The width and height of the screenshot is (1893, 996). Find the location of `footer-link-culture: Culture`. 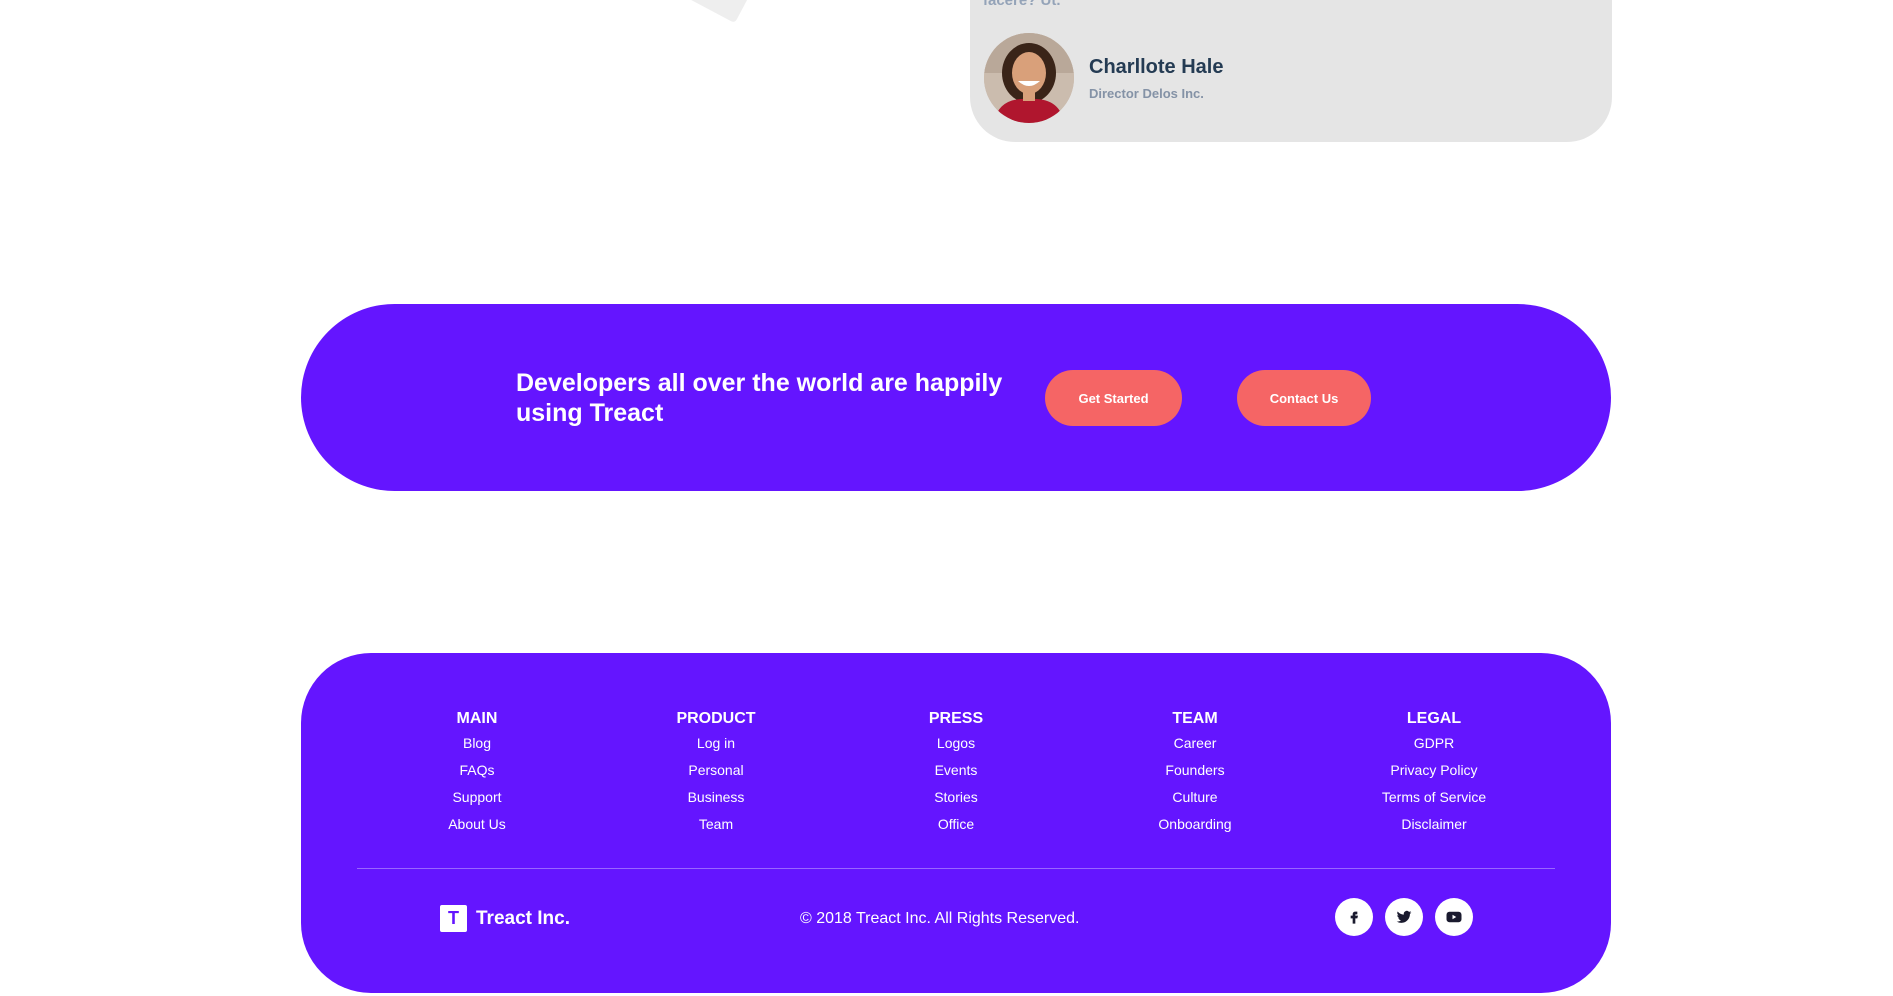

footer-link-culture: Culture is located at coordinates (1195, 797).